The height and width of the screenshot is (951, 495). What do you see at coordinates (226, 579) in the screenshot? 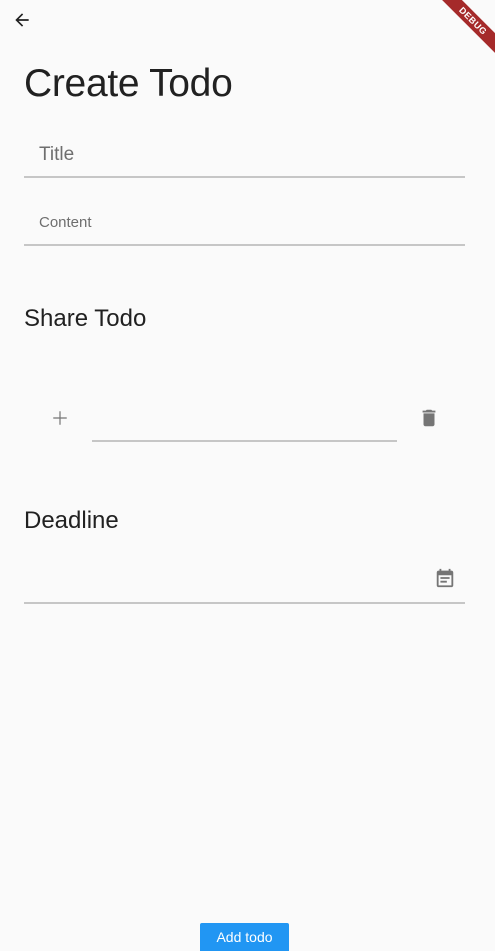
I see `deadline-input` at bounding box center [226, 579].